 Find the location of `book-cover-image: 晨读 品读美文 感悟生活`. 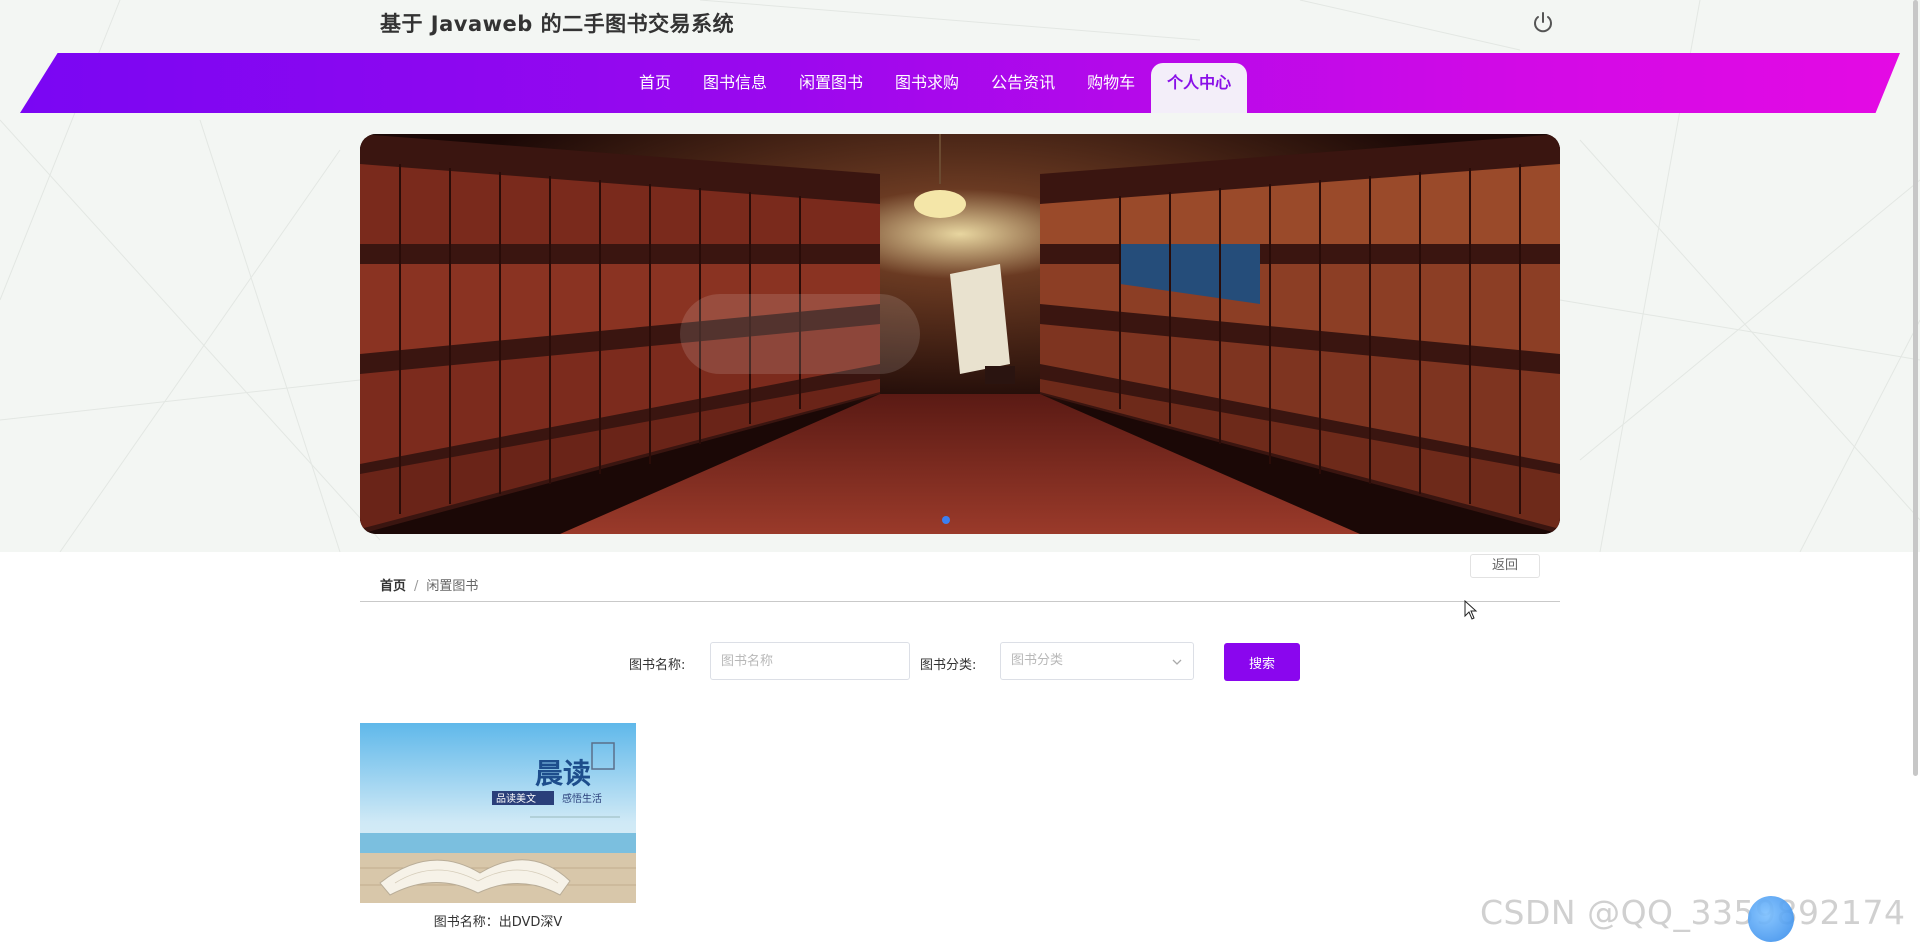

book-cover-image: 晨读 品读美文 感悟生活 is located at coordinates (498, 813).